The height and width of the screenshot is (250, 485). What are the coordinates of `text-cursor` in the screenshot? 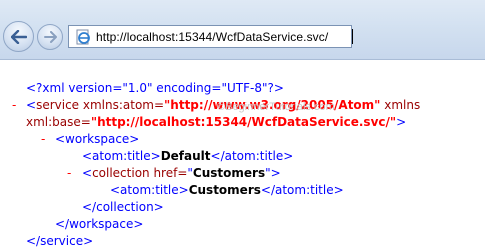 It's located at (352, 36).